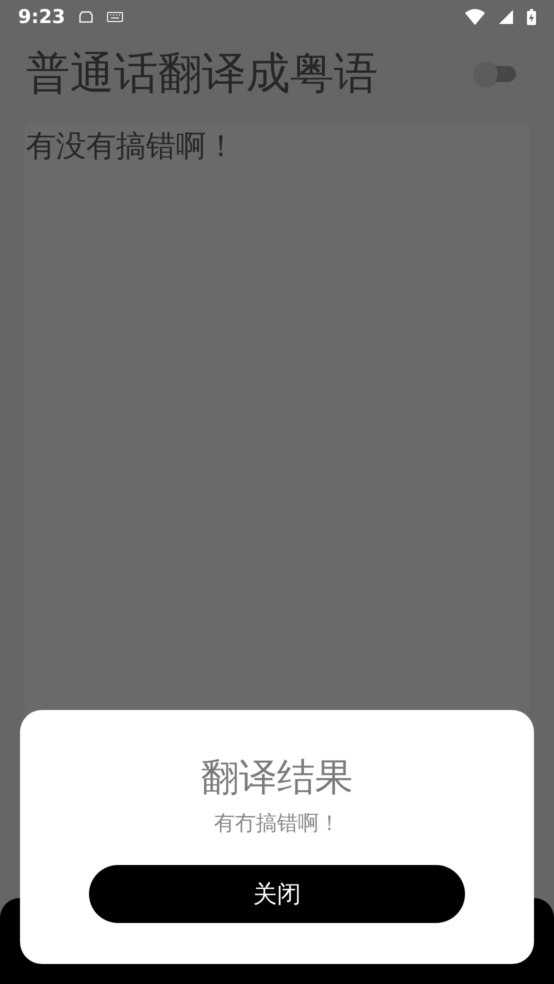 The image size is (554, 984). I want to click on dialog-title: 翻译结果, so click(277, 777).